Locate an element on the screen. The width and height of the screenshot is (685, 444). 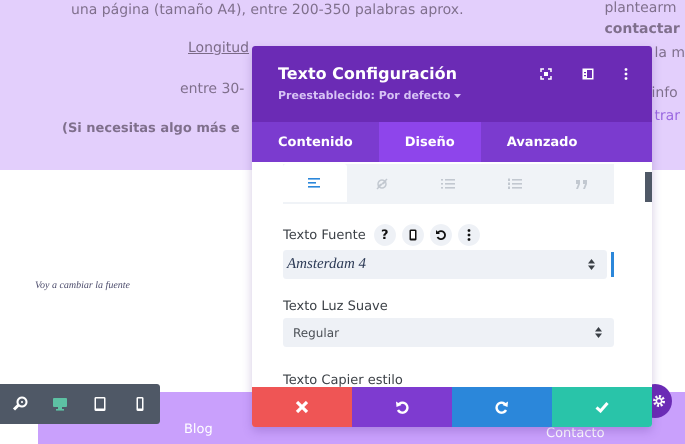
phone-icon is located at coordinates (412, 235).